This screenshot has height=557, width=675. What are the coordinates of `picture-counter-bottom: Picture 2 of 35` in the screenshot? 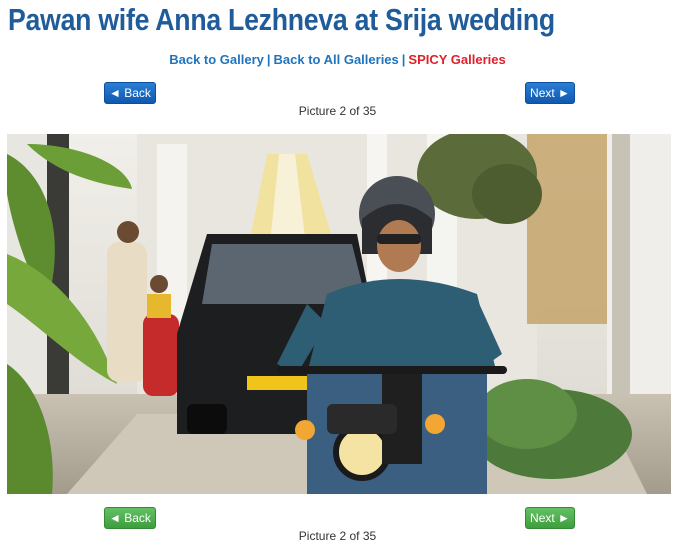 It's located at (337, 536).